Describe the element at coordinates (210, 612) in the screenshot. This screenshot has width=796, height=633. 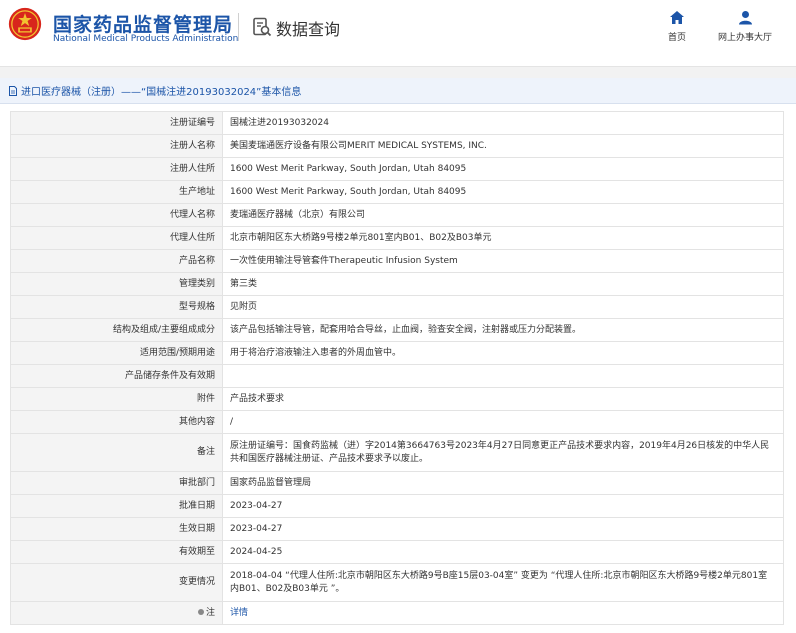
I see `note-label: 注` at that location.